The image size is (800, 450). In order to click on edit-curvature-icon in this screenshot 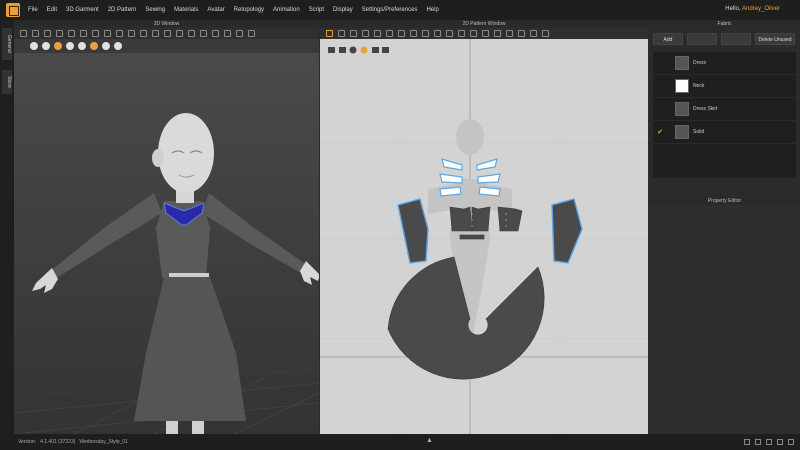, I will do `click(353, 33)`.